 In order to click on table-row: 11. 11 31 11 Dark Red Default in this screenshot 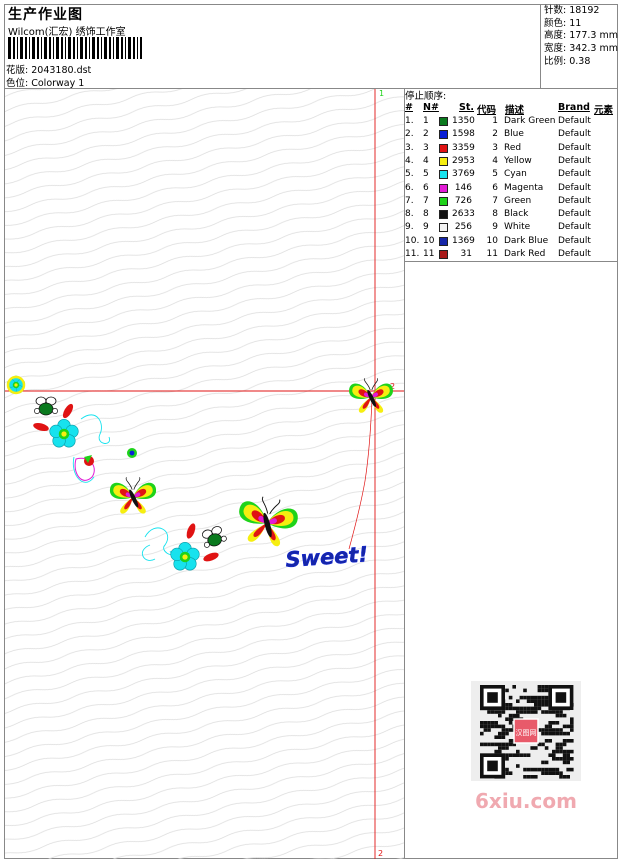, I will do `click(511, 254)`.